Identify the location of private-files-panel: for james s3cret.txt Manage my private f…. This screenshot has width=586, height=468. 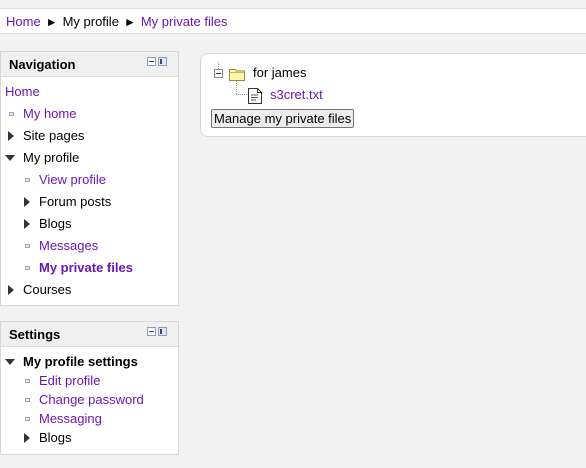
(393, 95).